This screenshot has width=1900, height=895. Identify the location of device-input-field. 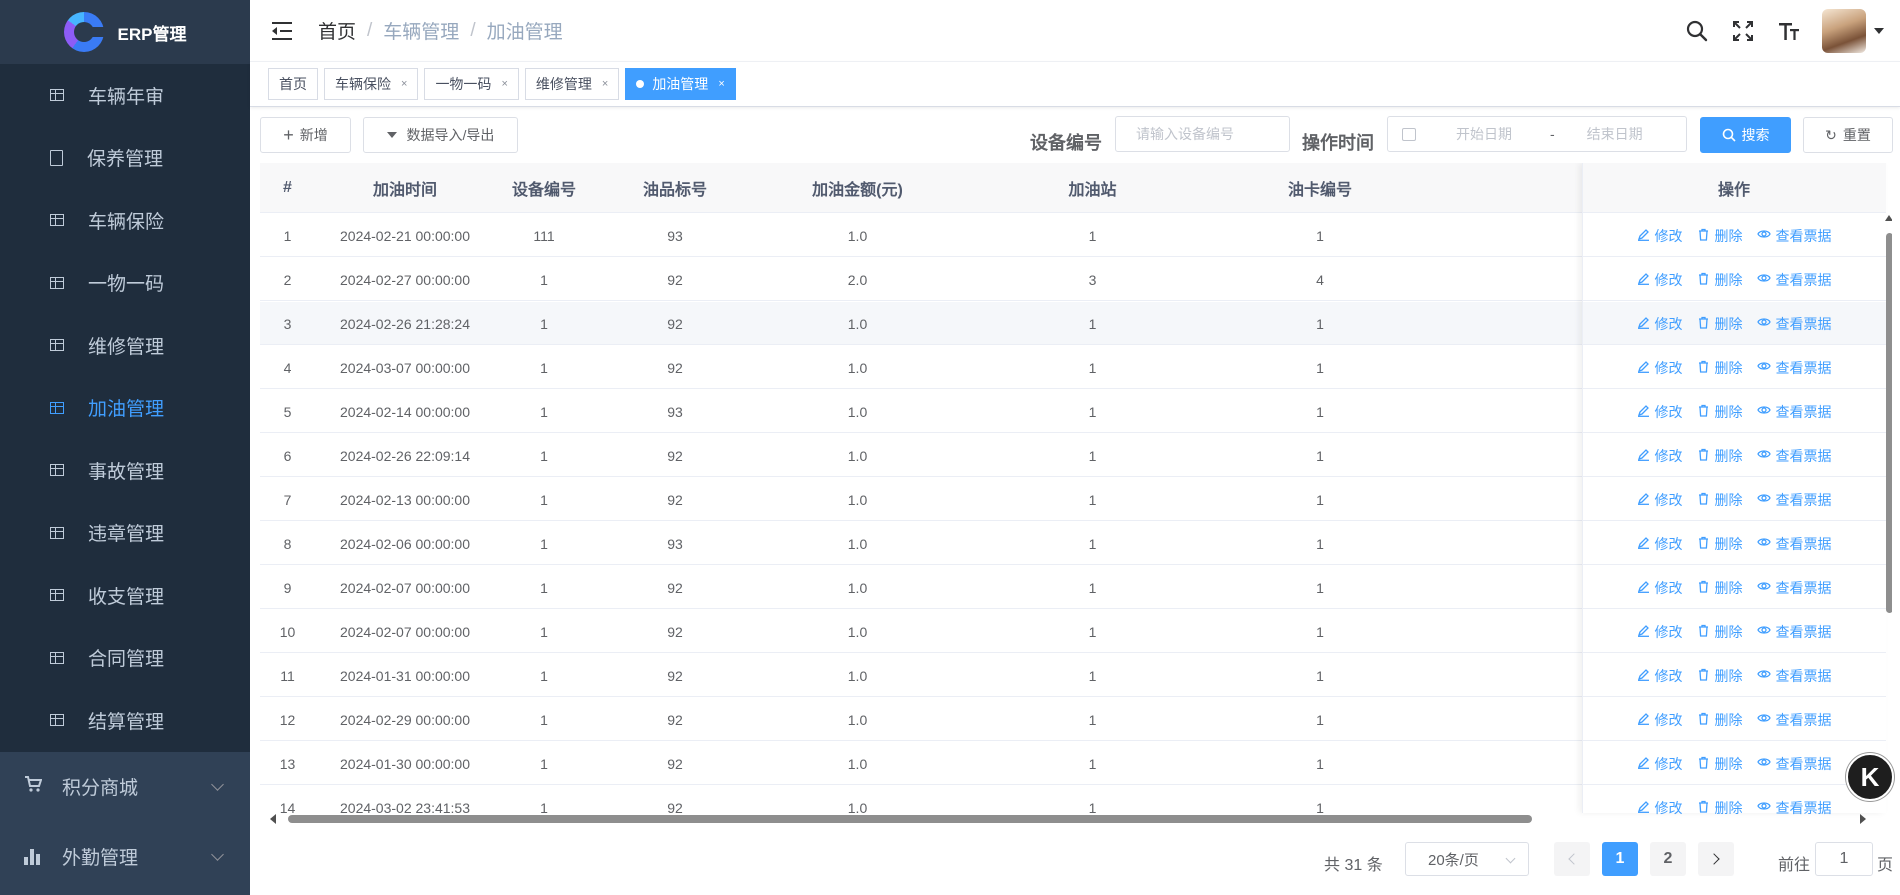
(1202, 134).